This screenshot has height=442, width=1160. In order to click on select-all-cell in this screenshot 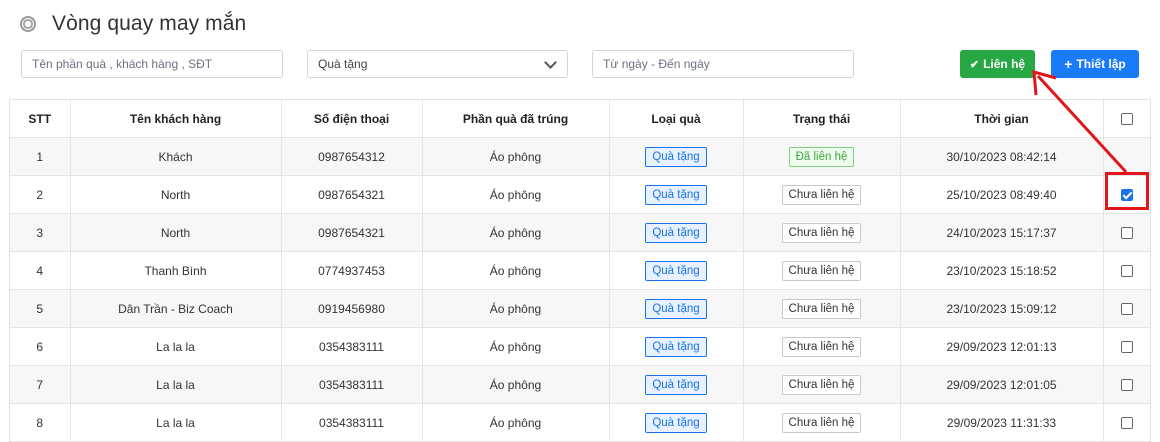, I will do `click(1126, 119)`.